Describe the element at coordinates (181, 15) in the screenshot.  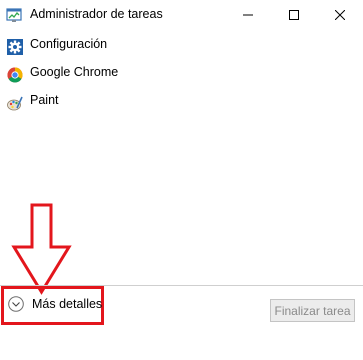
I see `title-bar: Administrador de tareas` at that location.